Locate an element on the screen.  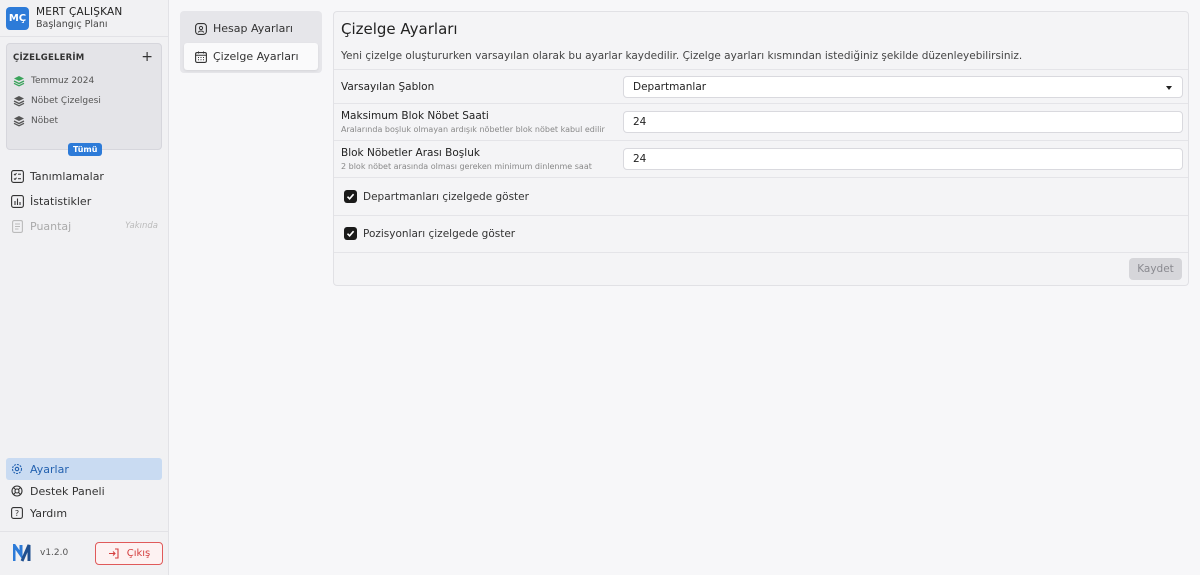
nav-label: Tanımlamalar is located at coordinates (67, 176).